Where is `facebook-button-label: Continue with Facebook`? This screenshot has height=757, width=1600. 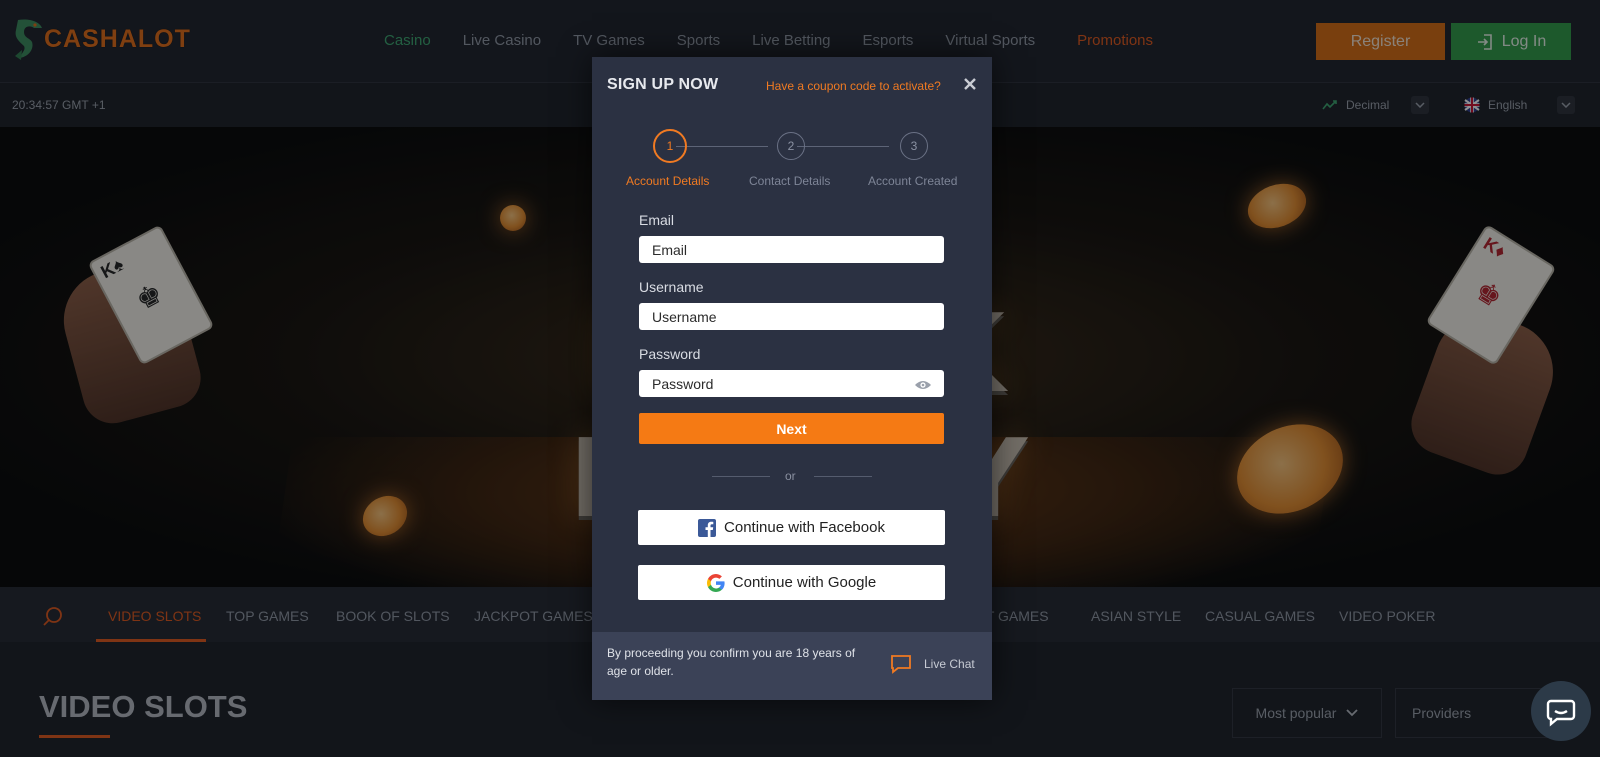
facebook-button-label: Continue with Facebook is located at coordinates (804, 527).